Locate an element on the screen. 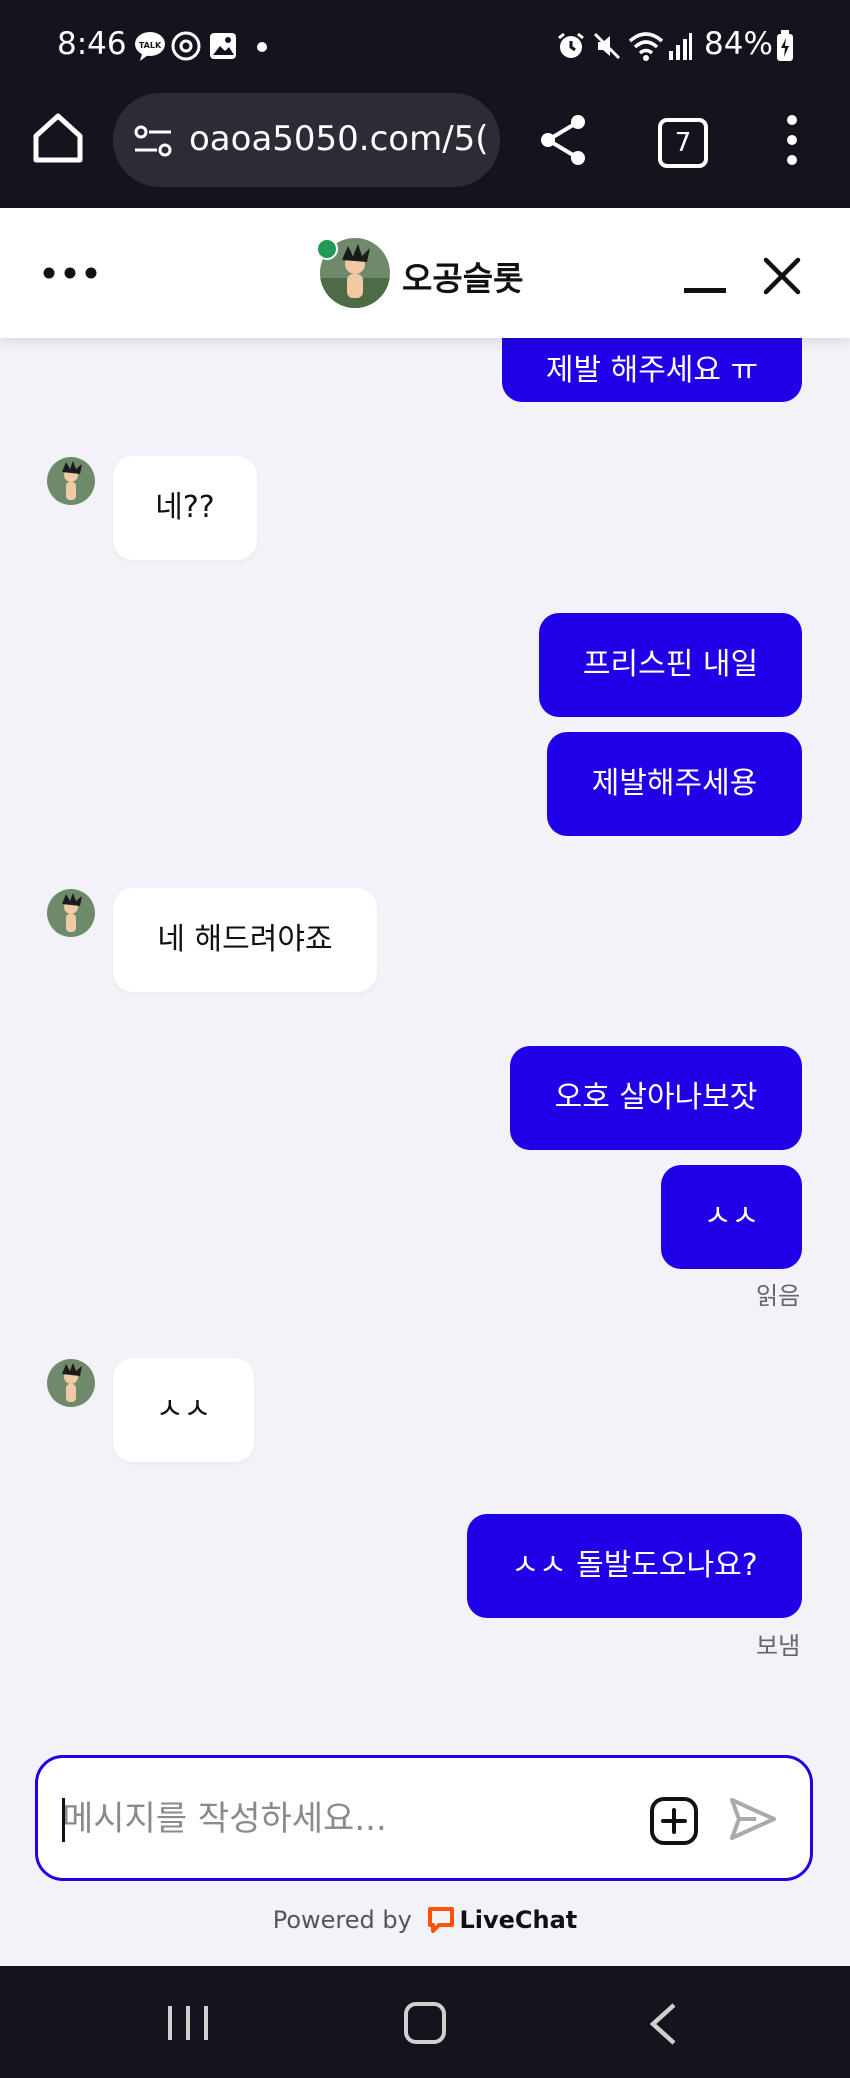 The image size is (850, 2078). back-icon is located at coordinates (663, 2024).